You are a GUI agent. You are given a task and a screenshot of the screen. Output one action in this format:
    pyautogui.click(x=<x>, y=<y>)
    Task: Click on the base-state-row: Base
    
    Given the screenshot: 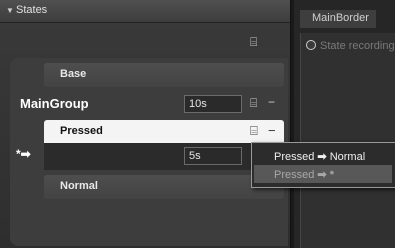 What is the action you would take?
    pyautogui.click(x=164, y=75)
    